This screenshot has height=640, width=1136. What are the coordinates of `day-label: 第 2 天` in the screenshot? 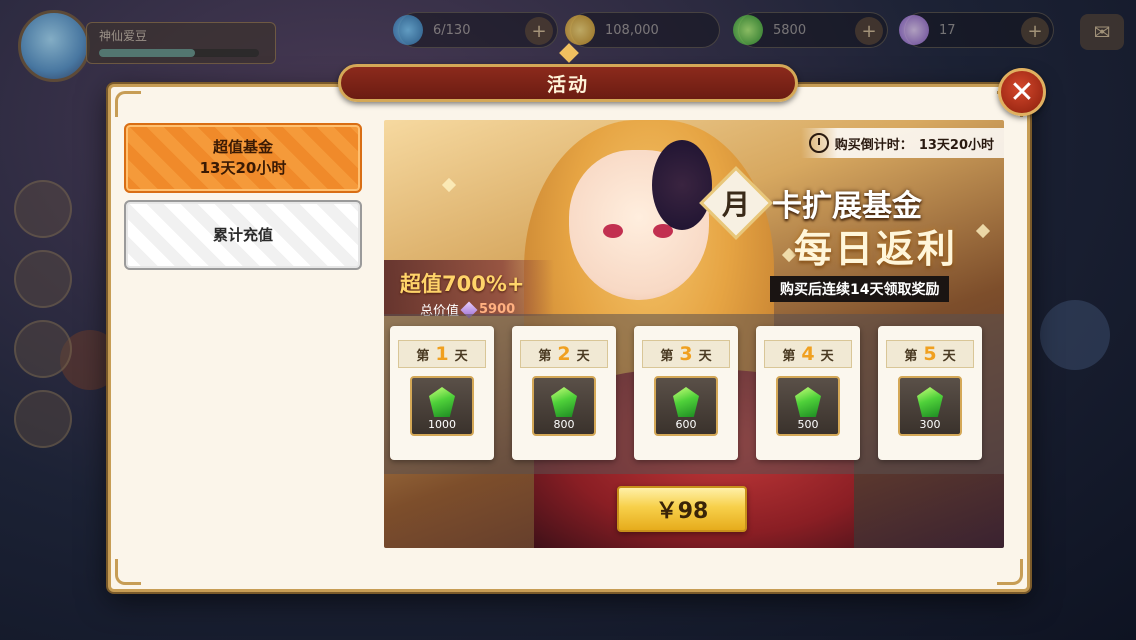 It's located at (564, 354).